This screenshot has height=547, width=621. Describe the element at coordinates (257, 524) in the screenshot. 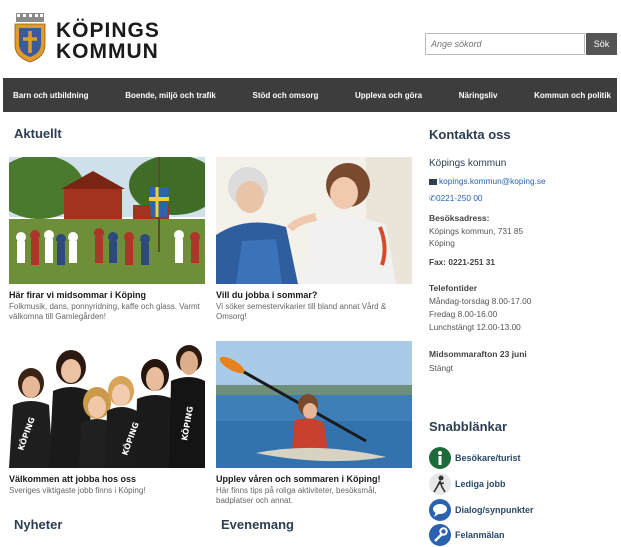

I see `section-heading-evenemang: Evenemang` at that location.